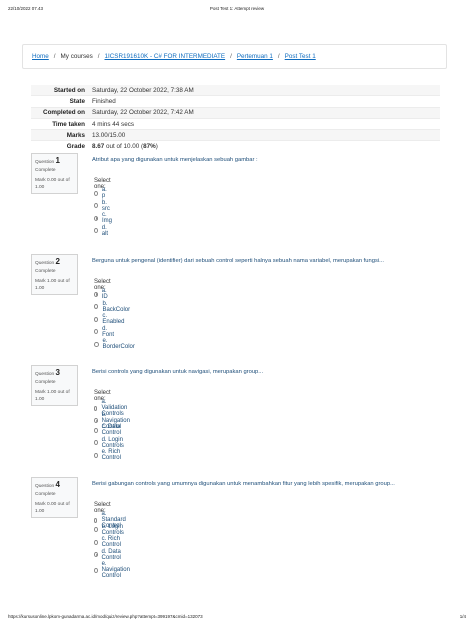 The width and height of the screenshot is (474, 632). I want to click on answer-option: d. Font, so click(104, 332).